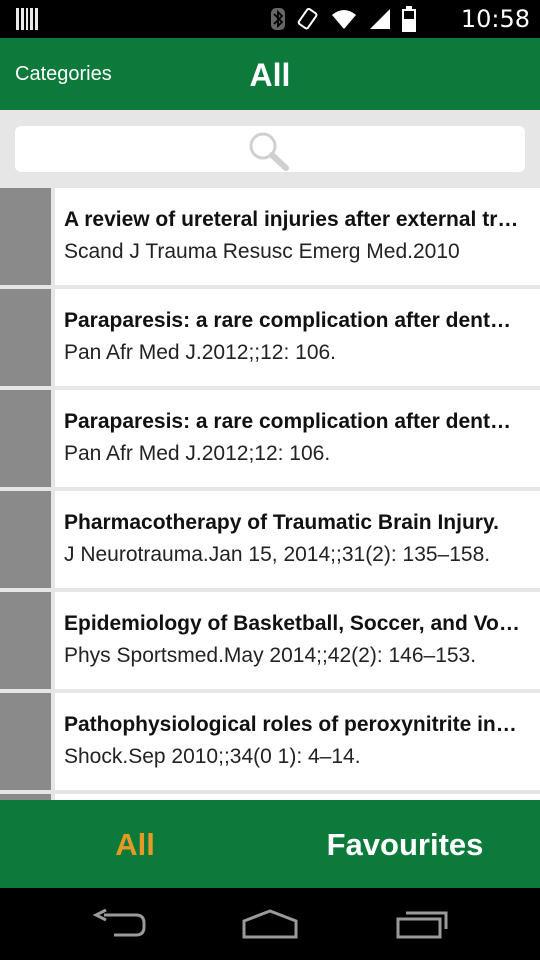 The height and width of the screenshot is (960, 540). I want to click on article-source: Pan Afr Med J.2012;;12: 106., so click(200, 352).